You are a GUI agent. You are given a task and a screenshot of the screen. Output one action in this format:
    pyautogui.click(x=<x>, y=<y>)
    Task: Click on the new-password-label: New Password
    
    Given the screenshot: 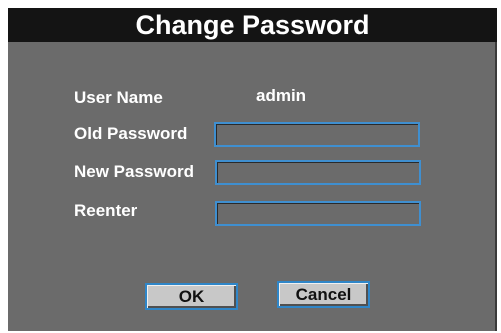 What is the action you would take?
    pyautogui.click(x=134, y=171)
    